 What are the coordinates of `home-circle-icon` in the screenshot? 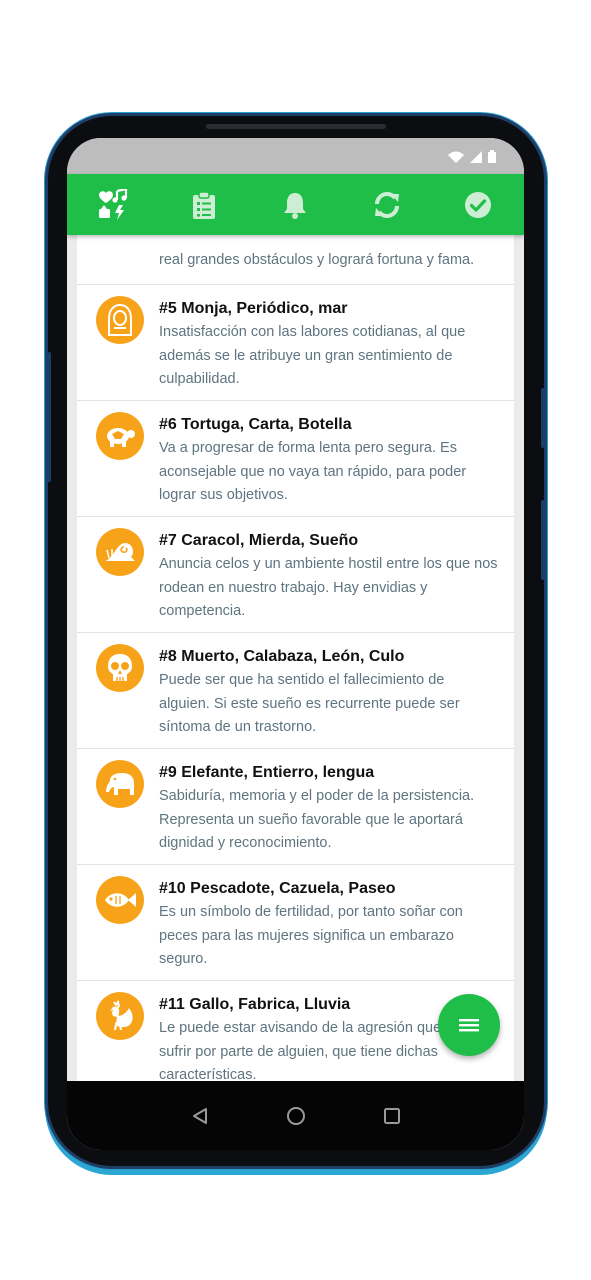 It's located at (295, 1115).